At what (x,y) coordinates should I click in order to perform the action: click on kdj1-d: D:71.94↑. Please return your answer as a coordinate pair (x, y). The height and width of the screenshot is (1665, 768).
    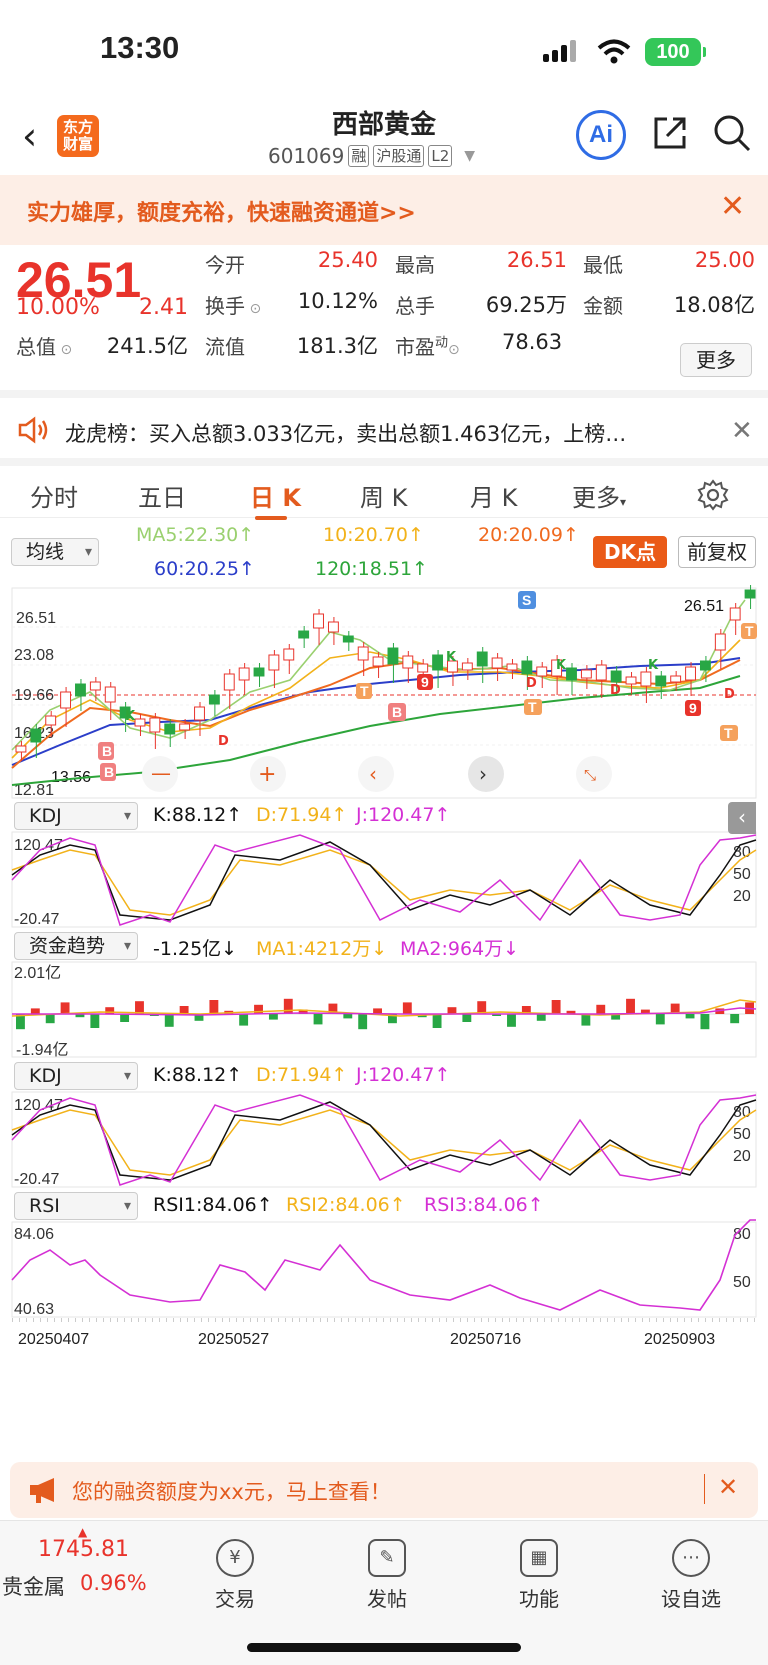
    Looking at the image, I should click on (302, 815).